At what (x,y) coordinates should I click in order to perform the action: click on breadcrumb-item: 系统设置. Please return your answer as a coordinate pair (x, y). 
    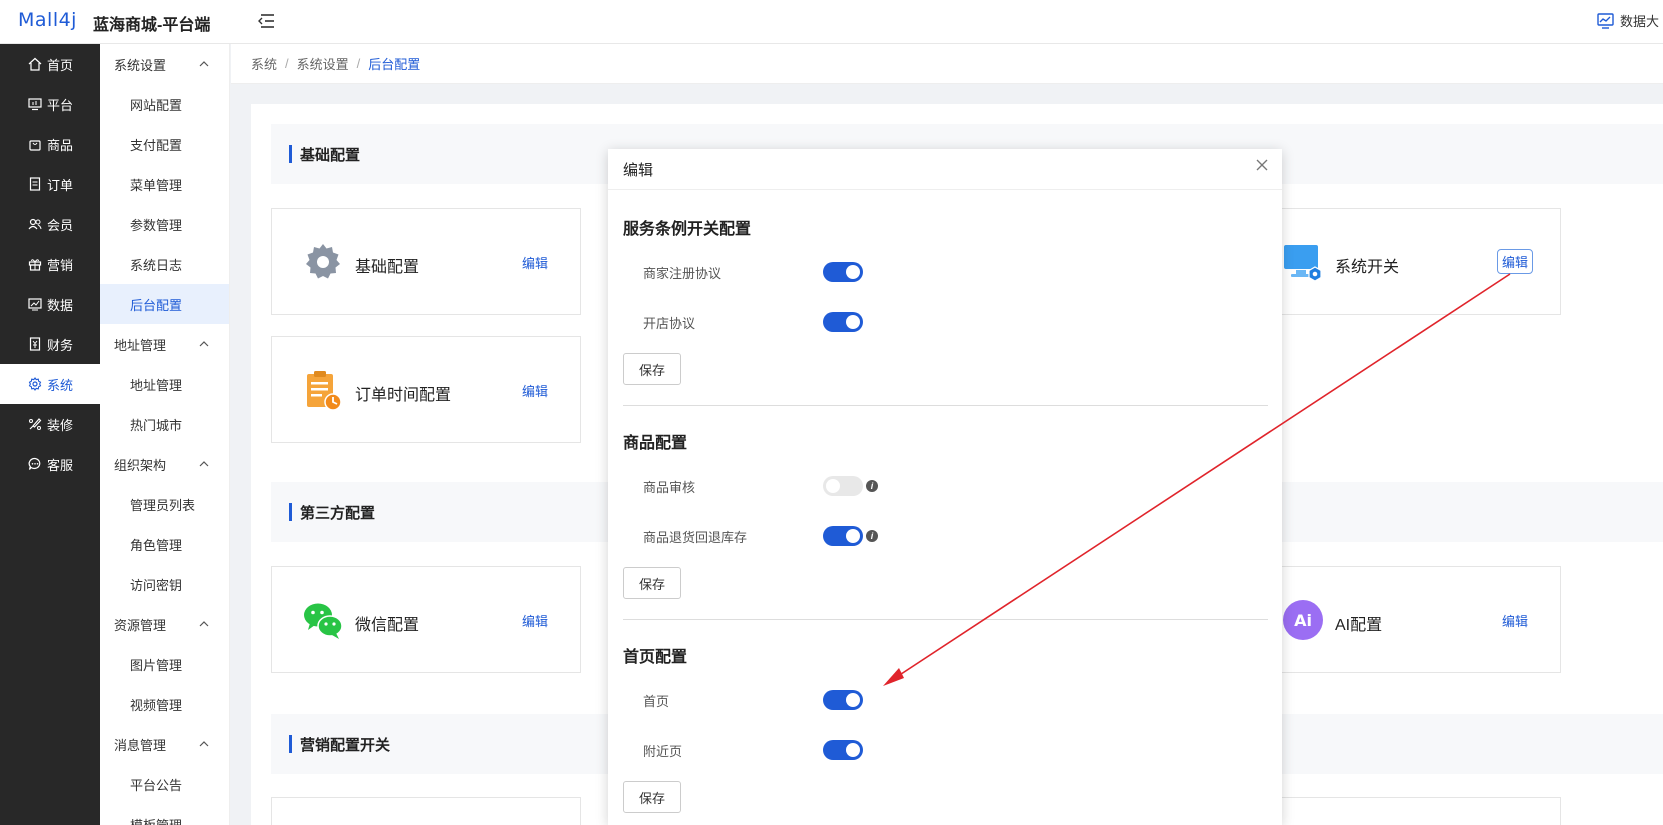
    Looking at the image, I should click on (323, 63).